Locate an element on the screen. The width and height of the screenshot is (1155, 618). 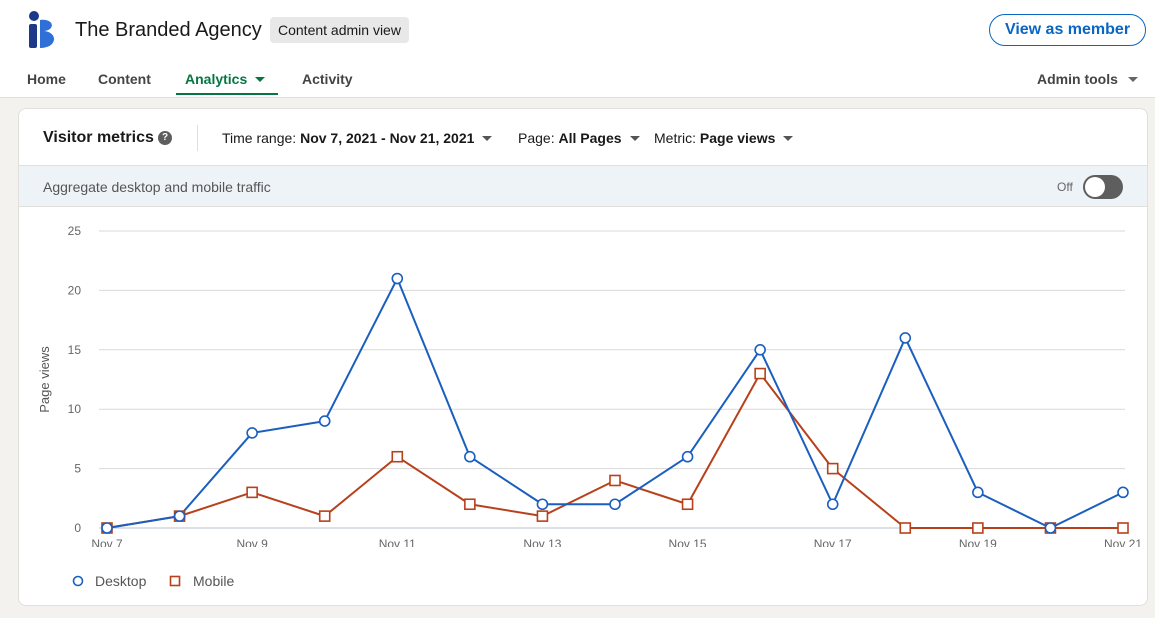
legend-item-desktop: Desktop is located at coordinates (109, 581).